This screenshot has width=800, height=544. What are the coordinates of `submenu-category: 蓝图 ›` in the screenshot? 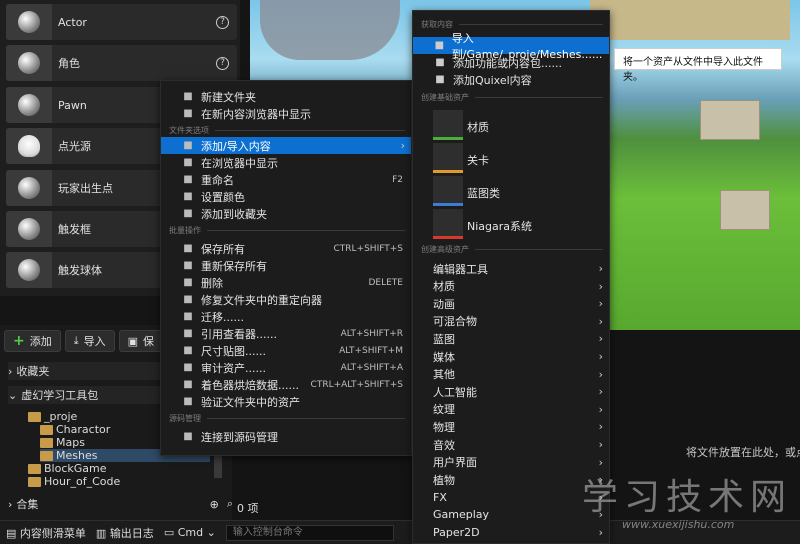 It's located at (511, 338).